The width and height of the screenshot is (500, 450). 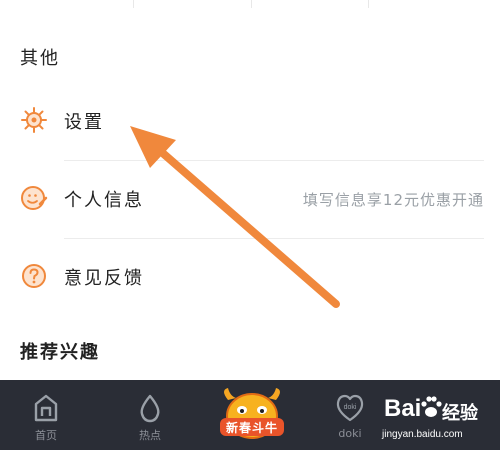 I want to click on doki-heart-icon: doki, so click(x=350, y=408).